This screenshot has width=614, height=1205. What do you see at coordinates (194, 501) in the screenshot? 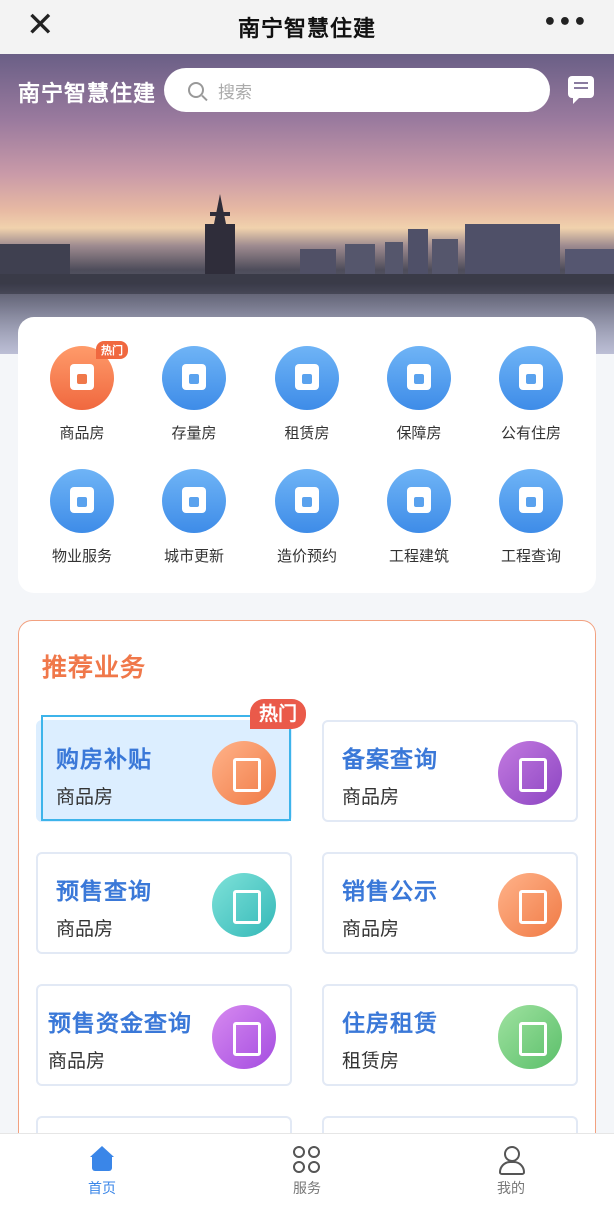
I see `paint-roller-icon` at bounding box center [194, 501].